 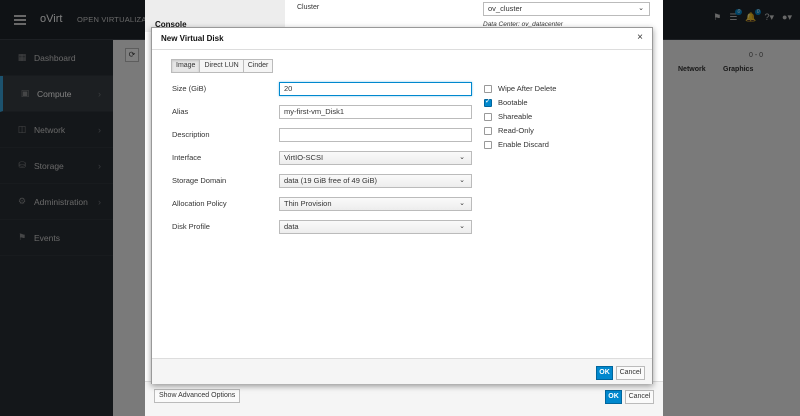 I want to click on storage-domain-select: data (19 GiB free of 49 GiB) ⌄, so click(x=375, y=181).